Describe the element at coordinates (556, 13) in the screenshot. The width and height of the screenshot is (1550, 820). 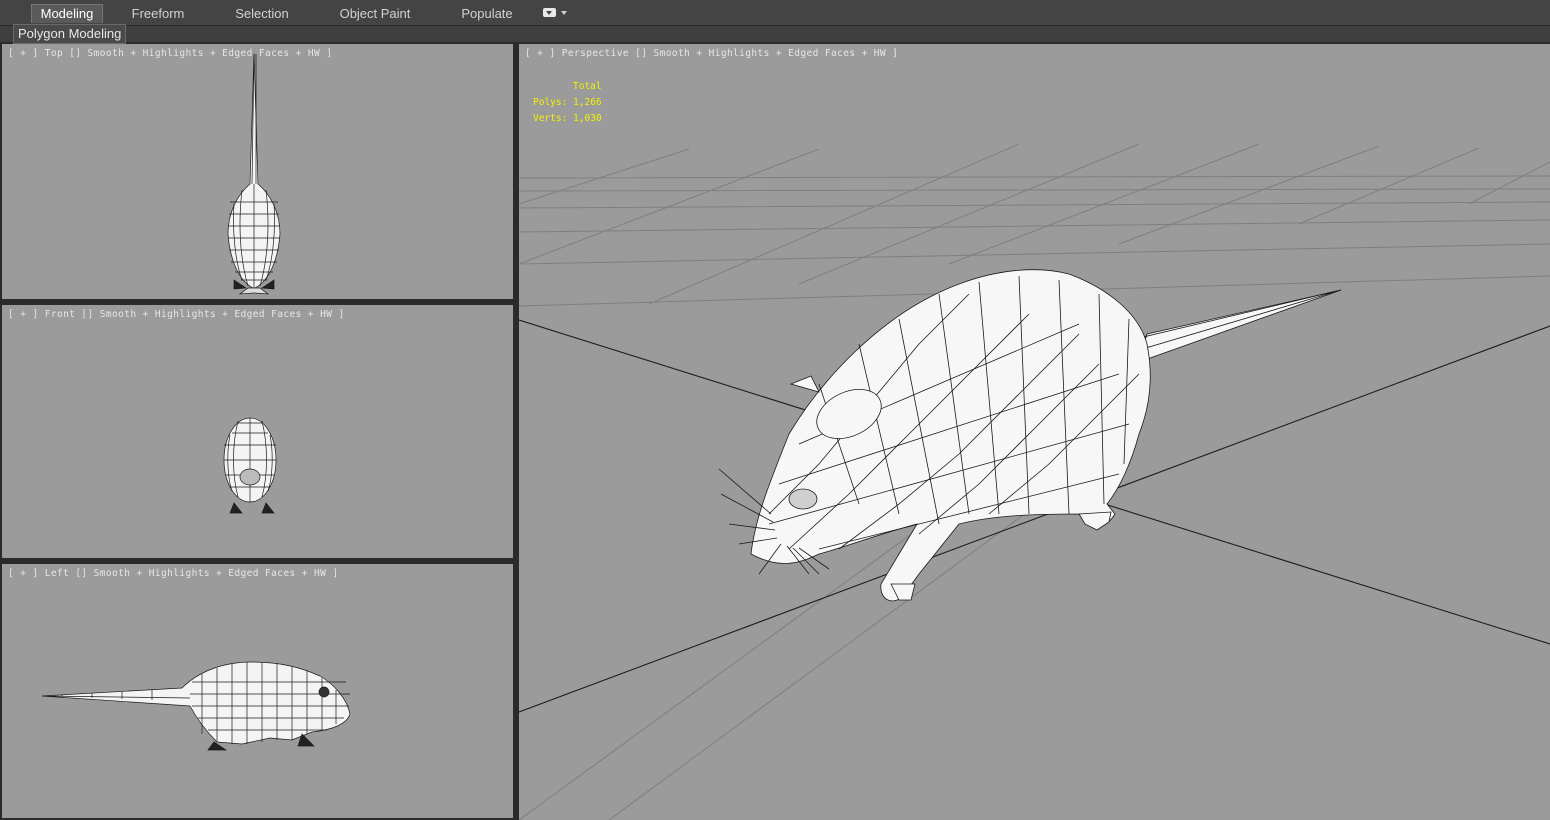
I see `ribbon-options-dropdown-icon` at that location.